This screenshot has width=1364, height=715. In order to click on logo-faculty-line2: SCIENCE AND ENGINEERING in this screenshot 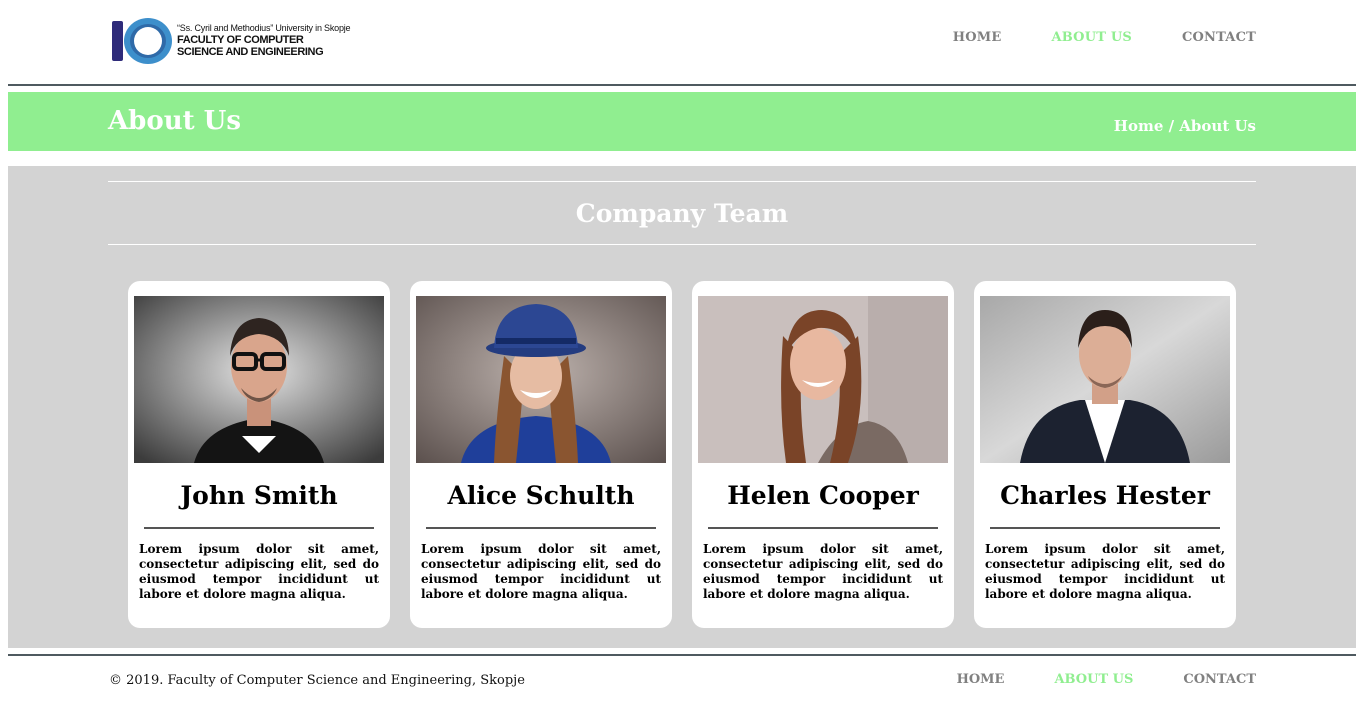, I will do `click(250, 51)`.